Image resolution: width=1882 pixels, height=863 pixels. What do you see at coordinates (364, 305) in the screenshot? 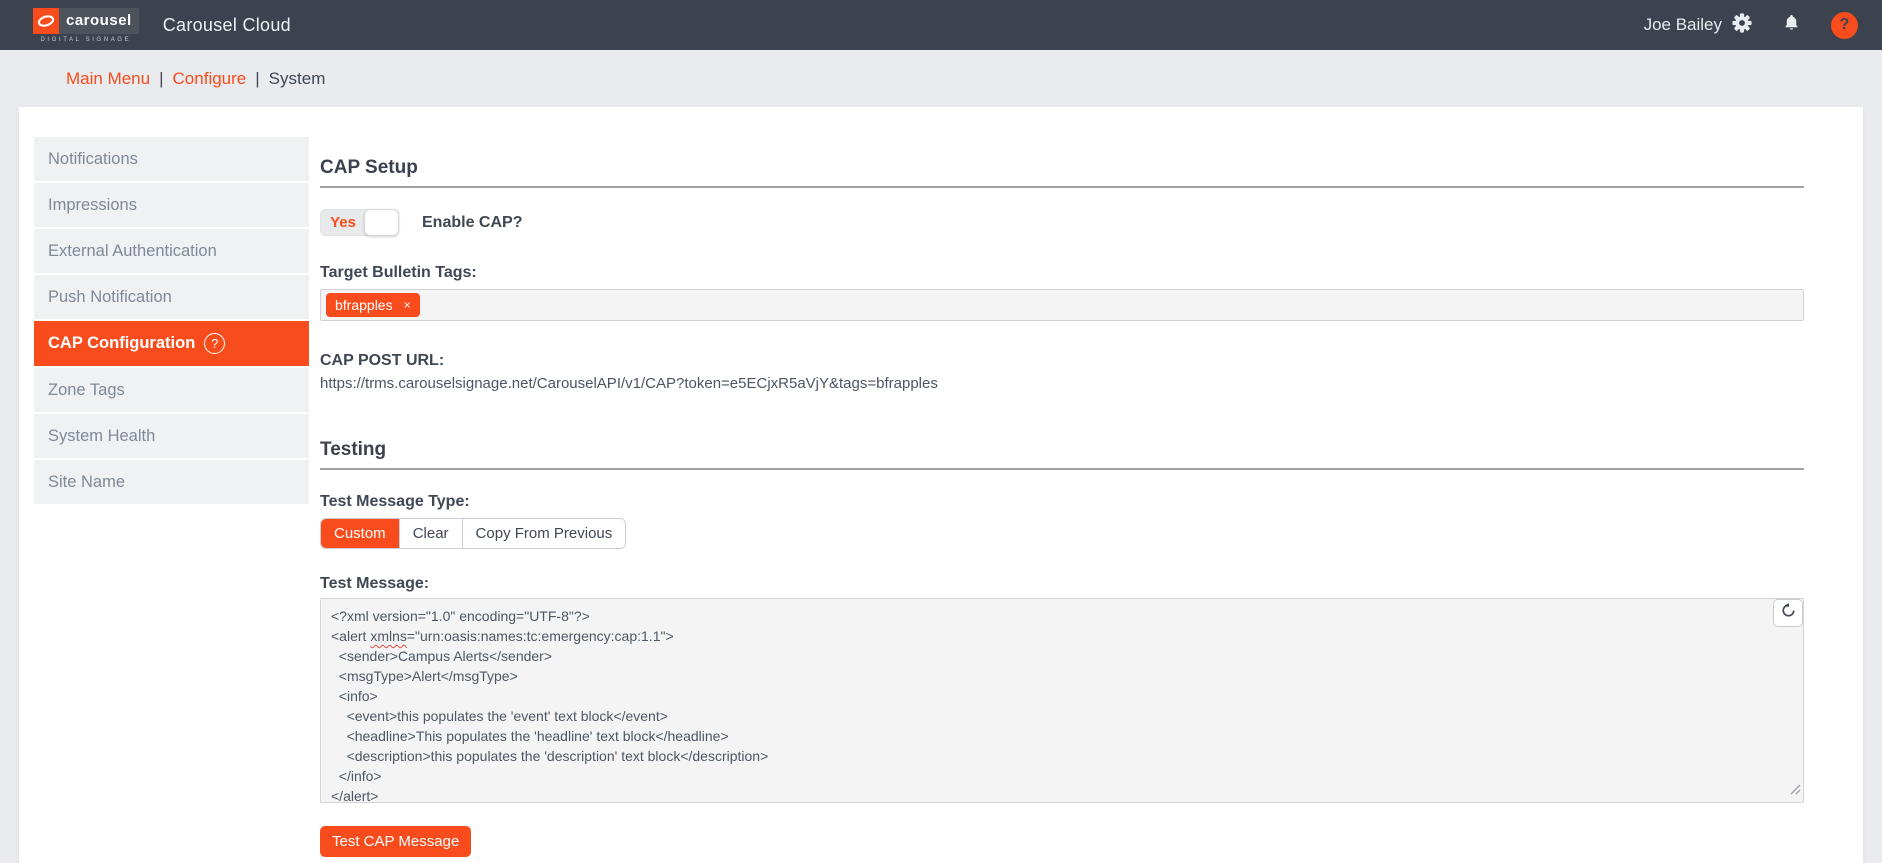
I see `tag-chip-label: bfrapples` at bounding box center [364, 305].